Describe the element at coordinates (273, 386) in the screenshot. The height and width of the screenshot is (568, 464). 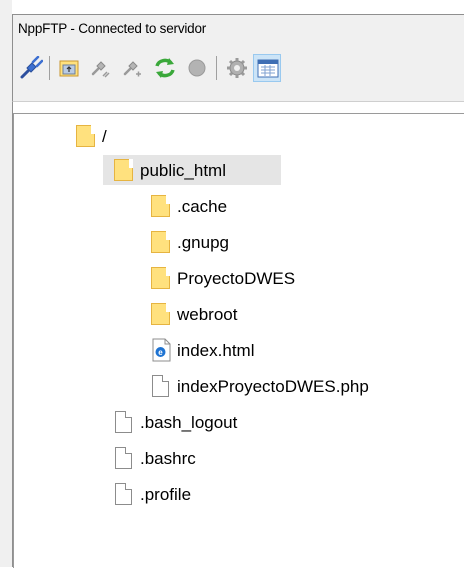
I see `tree-node-label: indexProyectoDWES.php` at that location.